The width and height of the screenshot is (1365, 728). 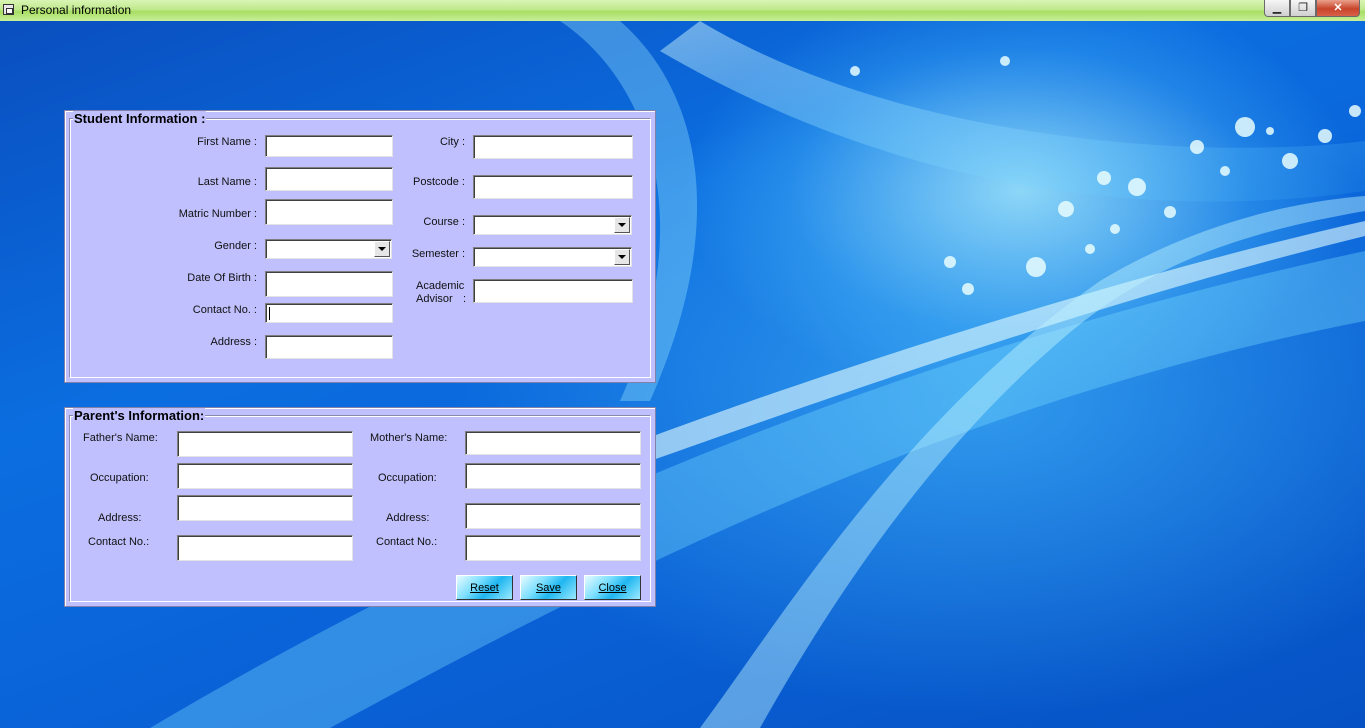 I want to click on close-window-button: ✕, so click(x=1338, y=8).